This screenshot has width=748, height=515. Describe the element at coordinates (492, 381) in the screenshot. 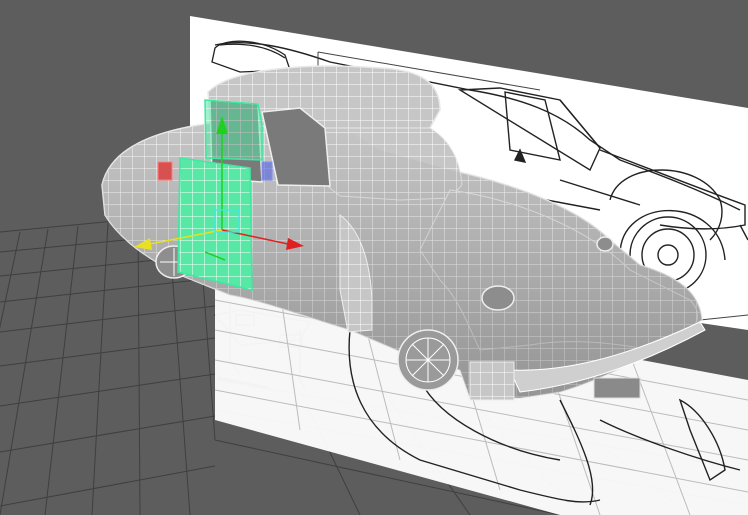

I see `front-corner-block` at that location.